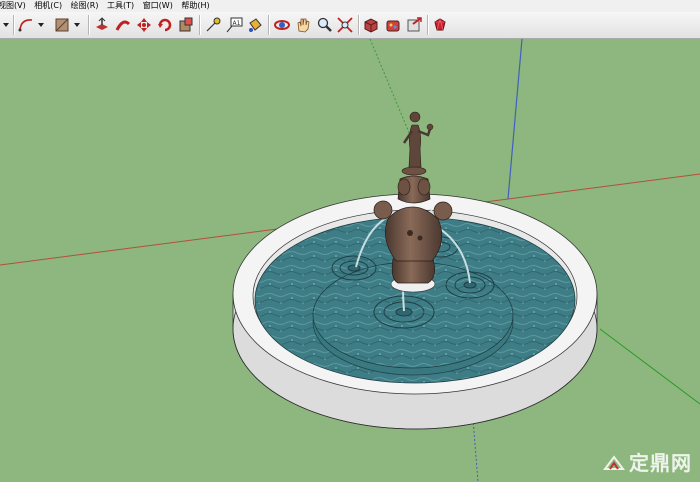  Describe the element at coordinates (614, 462) in the screenshot. I see `watermark-logo-icon` at that location.